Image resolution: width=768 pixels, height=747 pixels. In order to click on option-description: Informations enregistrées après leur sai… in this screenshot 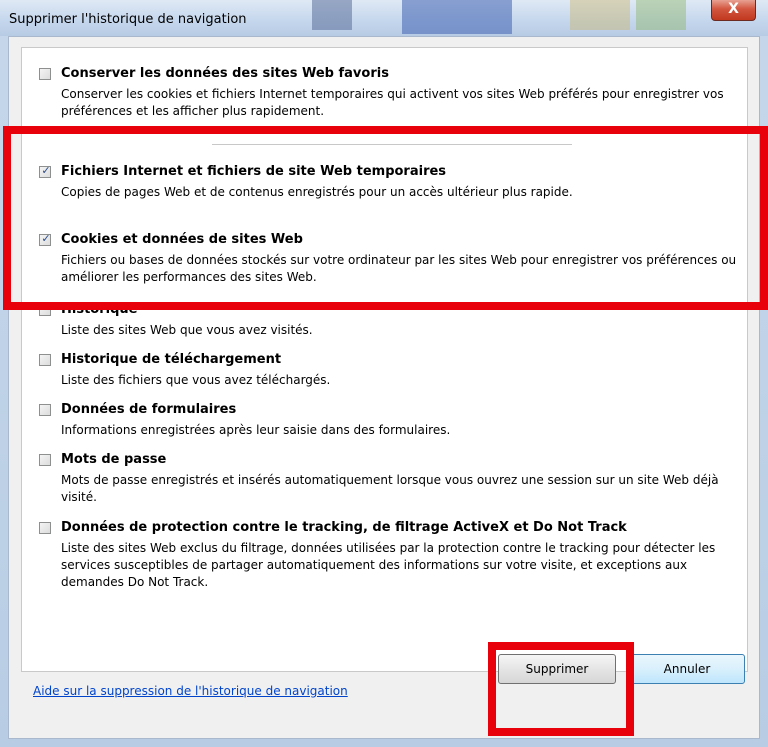, I will do `click(256, 430)`.